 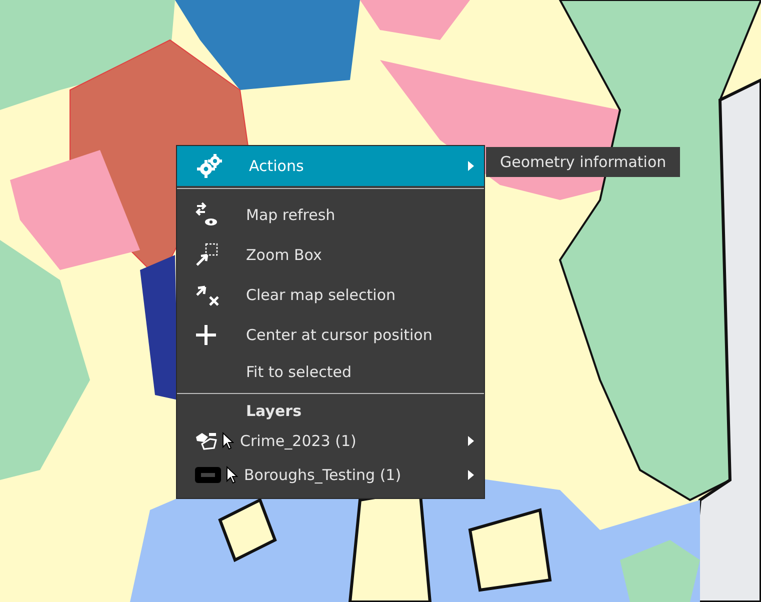 What do you see at coordinates (330, 372) in the screenshot?
I see `menu-item: Fit to selected` at bounding box center [330, 372].